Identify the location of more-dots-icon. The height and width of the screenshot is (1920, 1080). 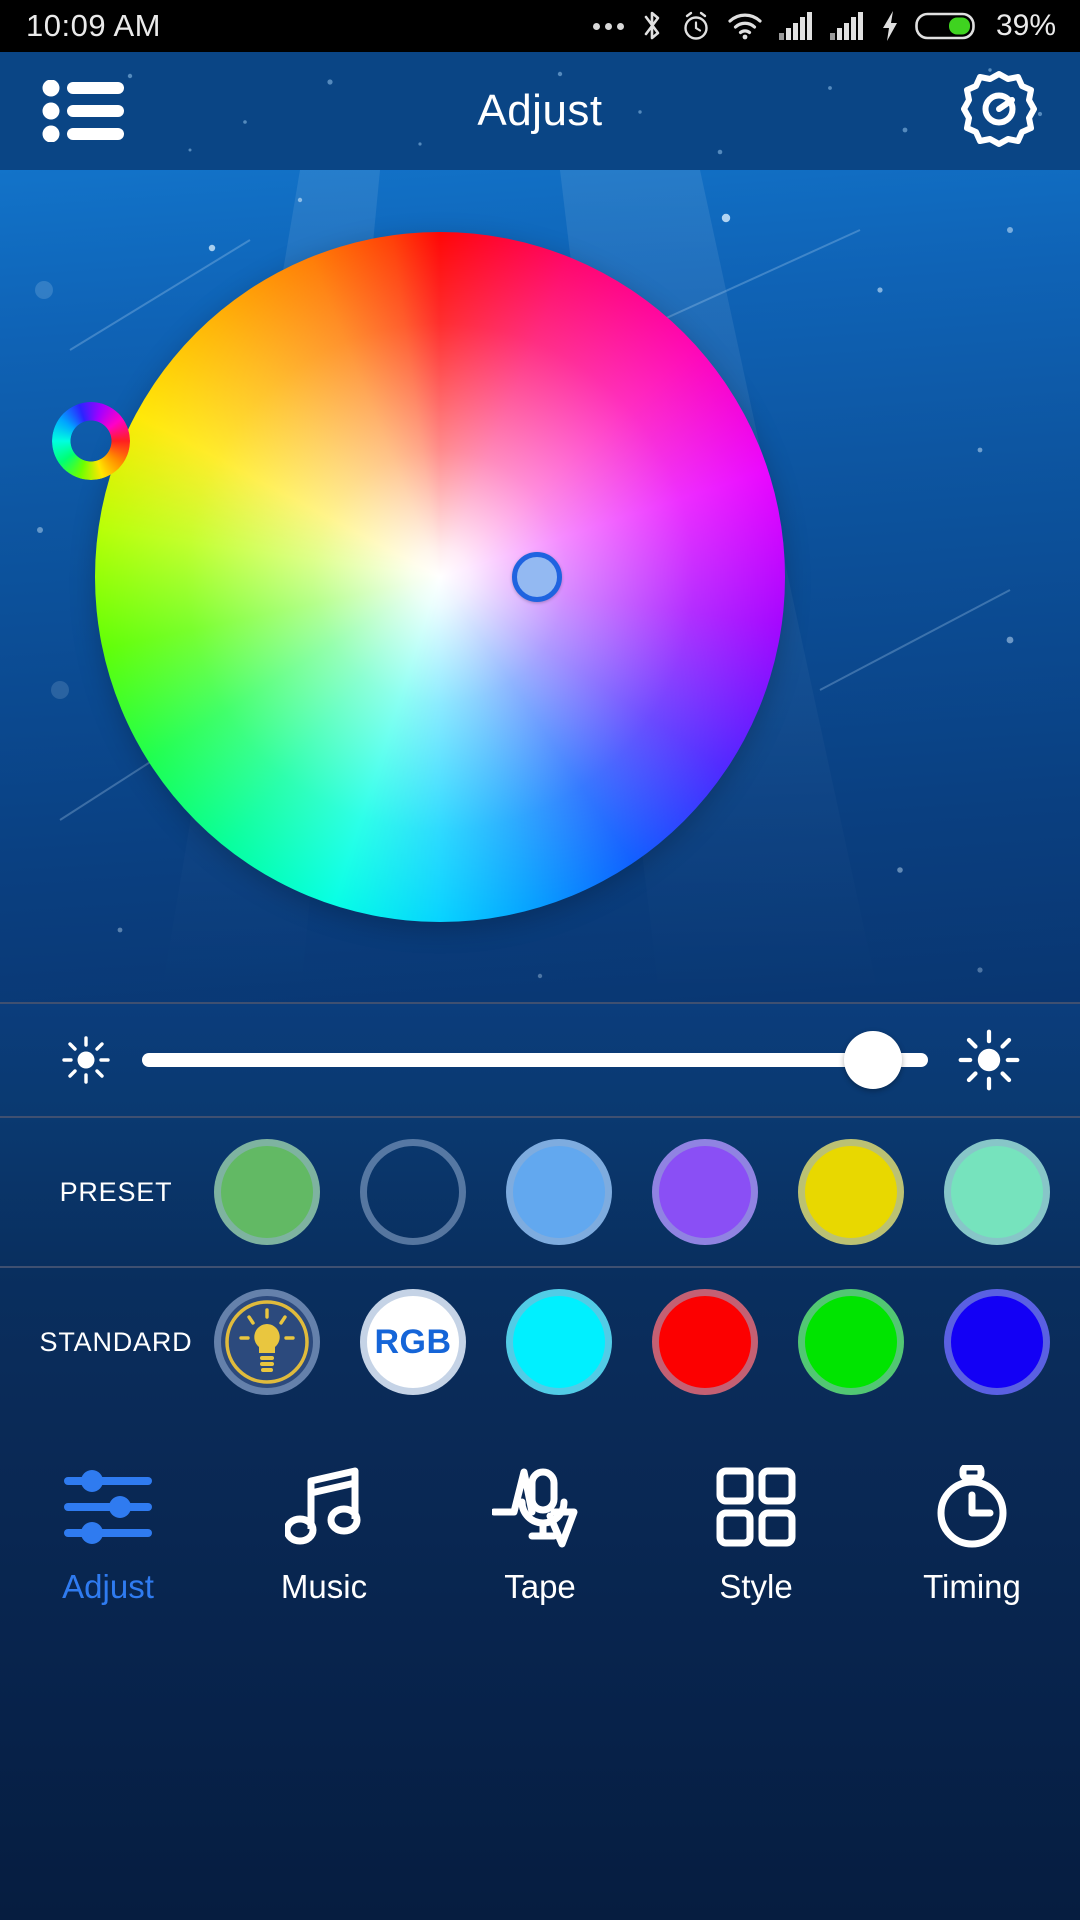
(608, 26).